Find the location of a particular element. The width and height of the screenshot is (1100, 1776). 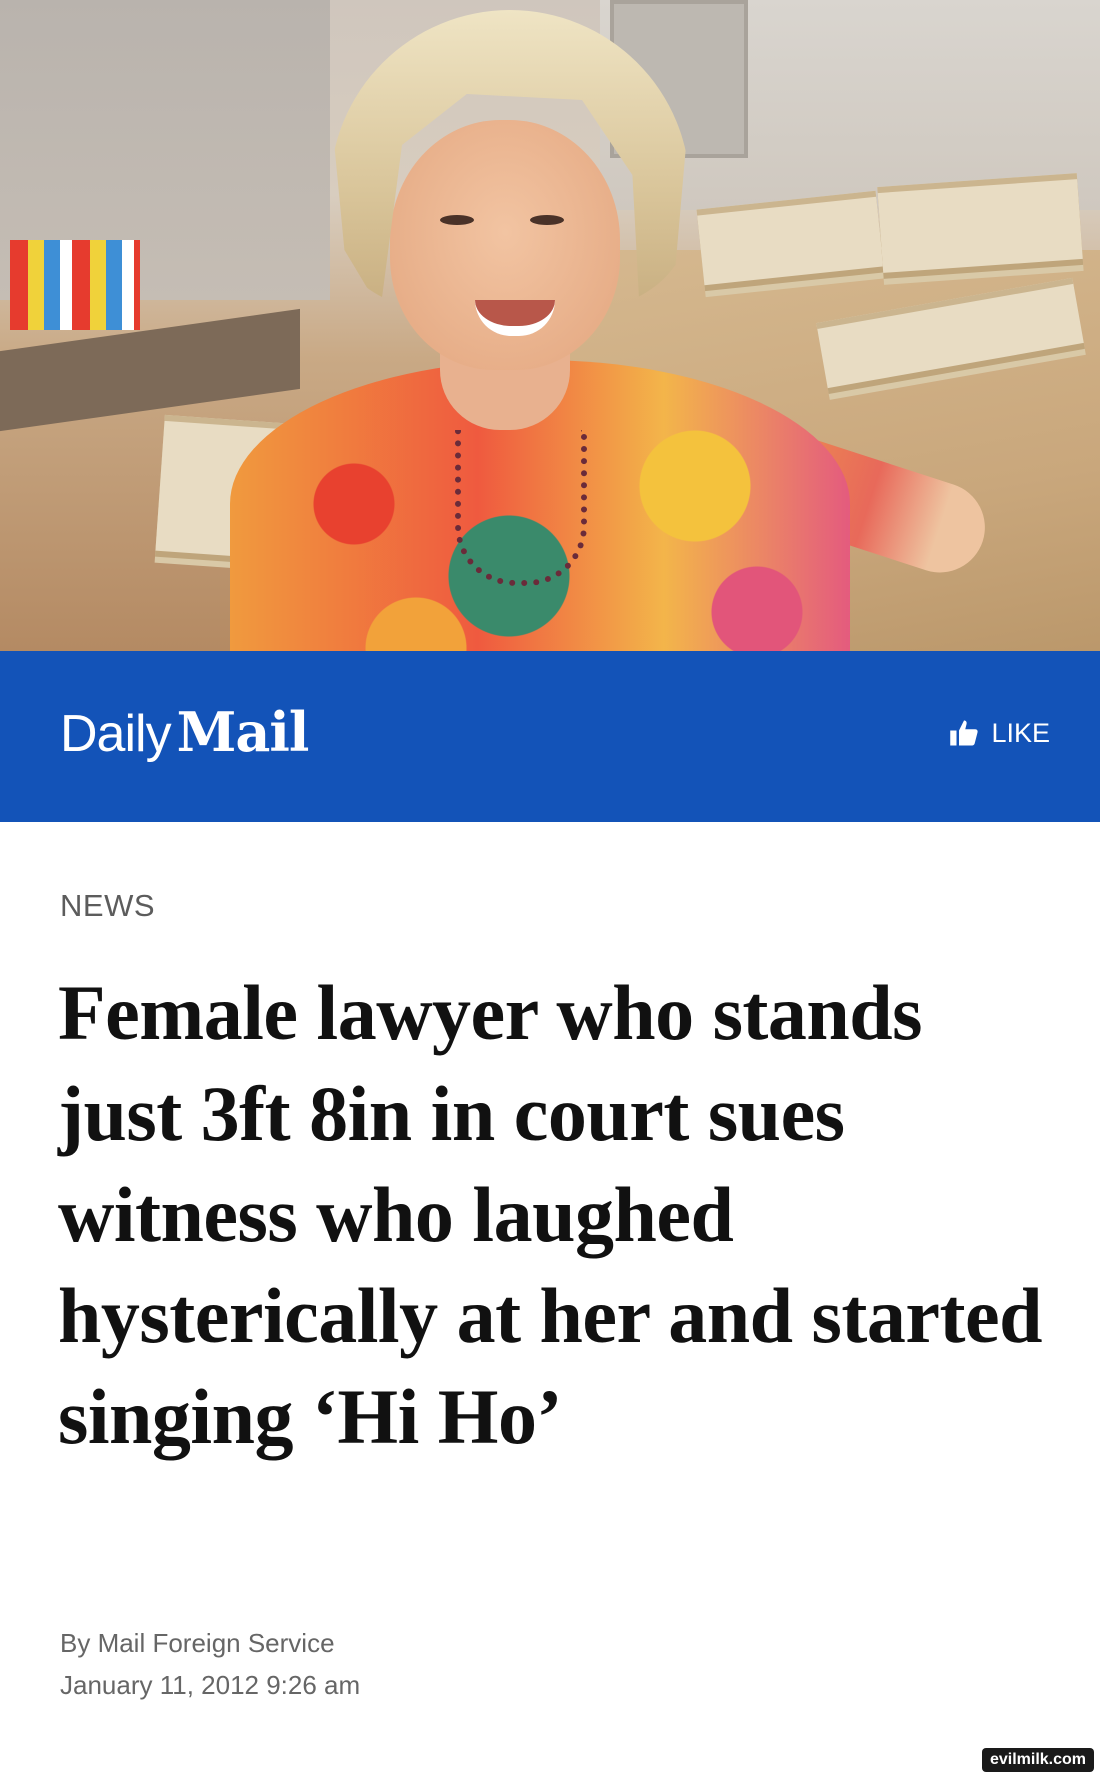

brand-header-bar: Daily Mail LIKE is located at coordinates (550, 736).